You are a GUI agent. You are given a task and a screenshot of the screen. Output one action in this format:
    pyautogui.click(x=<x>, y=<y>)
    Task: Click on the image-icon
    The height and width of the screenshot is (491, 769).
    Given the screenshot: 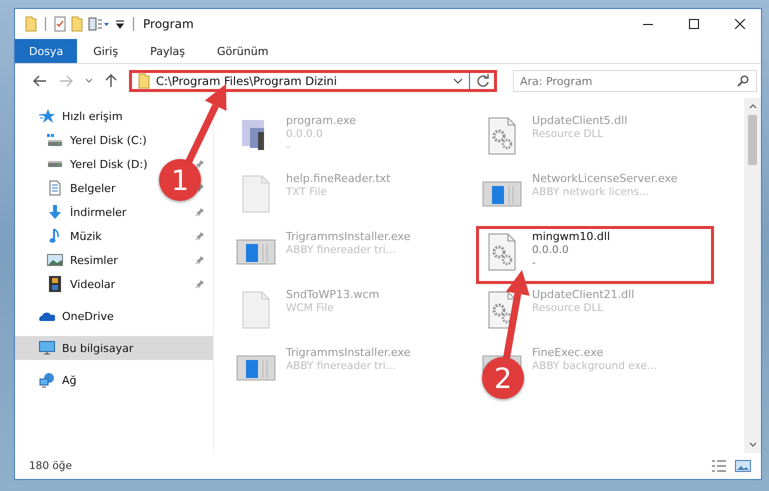 What is the action you would take?
    pyautogui.click(x=55, y=260)
    